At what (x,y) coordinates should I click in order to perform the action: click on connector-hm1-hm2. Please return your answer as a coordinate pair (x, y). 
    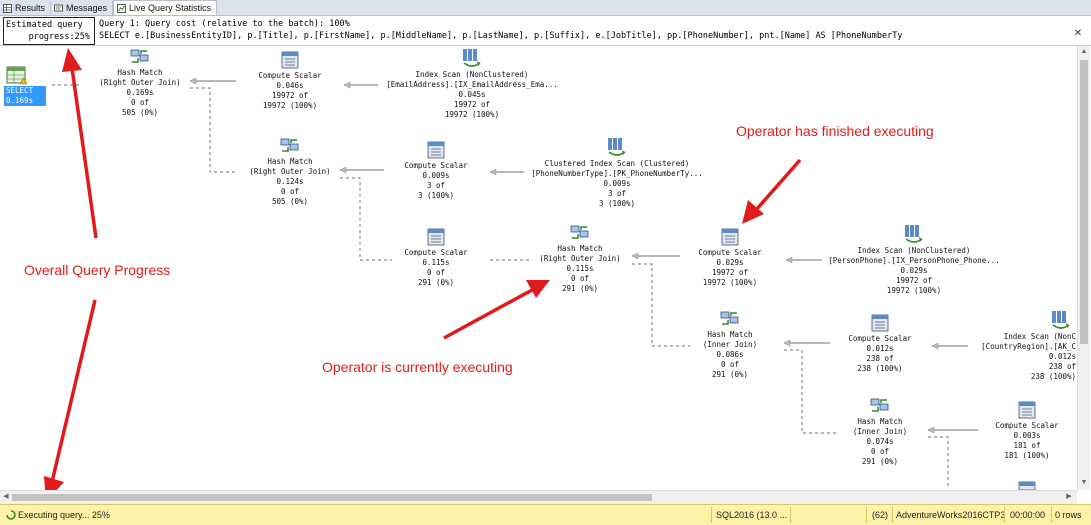
    Looking at the image, I should click on (214, 130).